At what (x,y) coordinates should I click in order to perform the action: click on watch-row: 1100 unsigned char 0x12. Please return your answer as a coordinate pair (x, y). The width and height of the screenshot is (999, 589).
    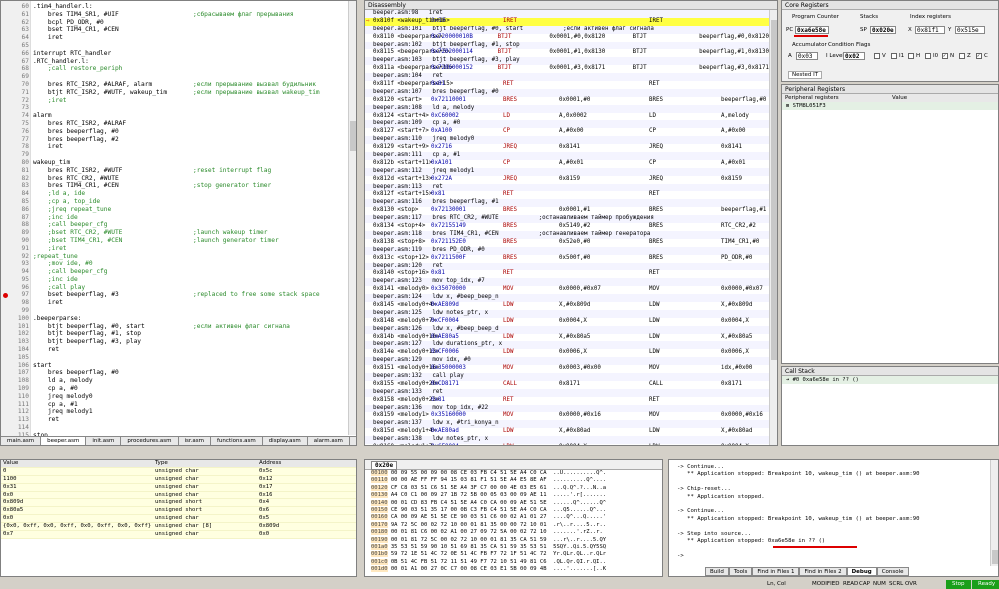
    Looking at the image, I should click on (178, 479).